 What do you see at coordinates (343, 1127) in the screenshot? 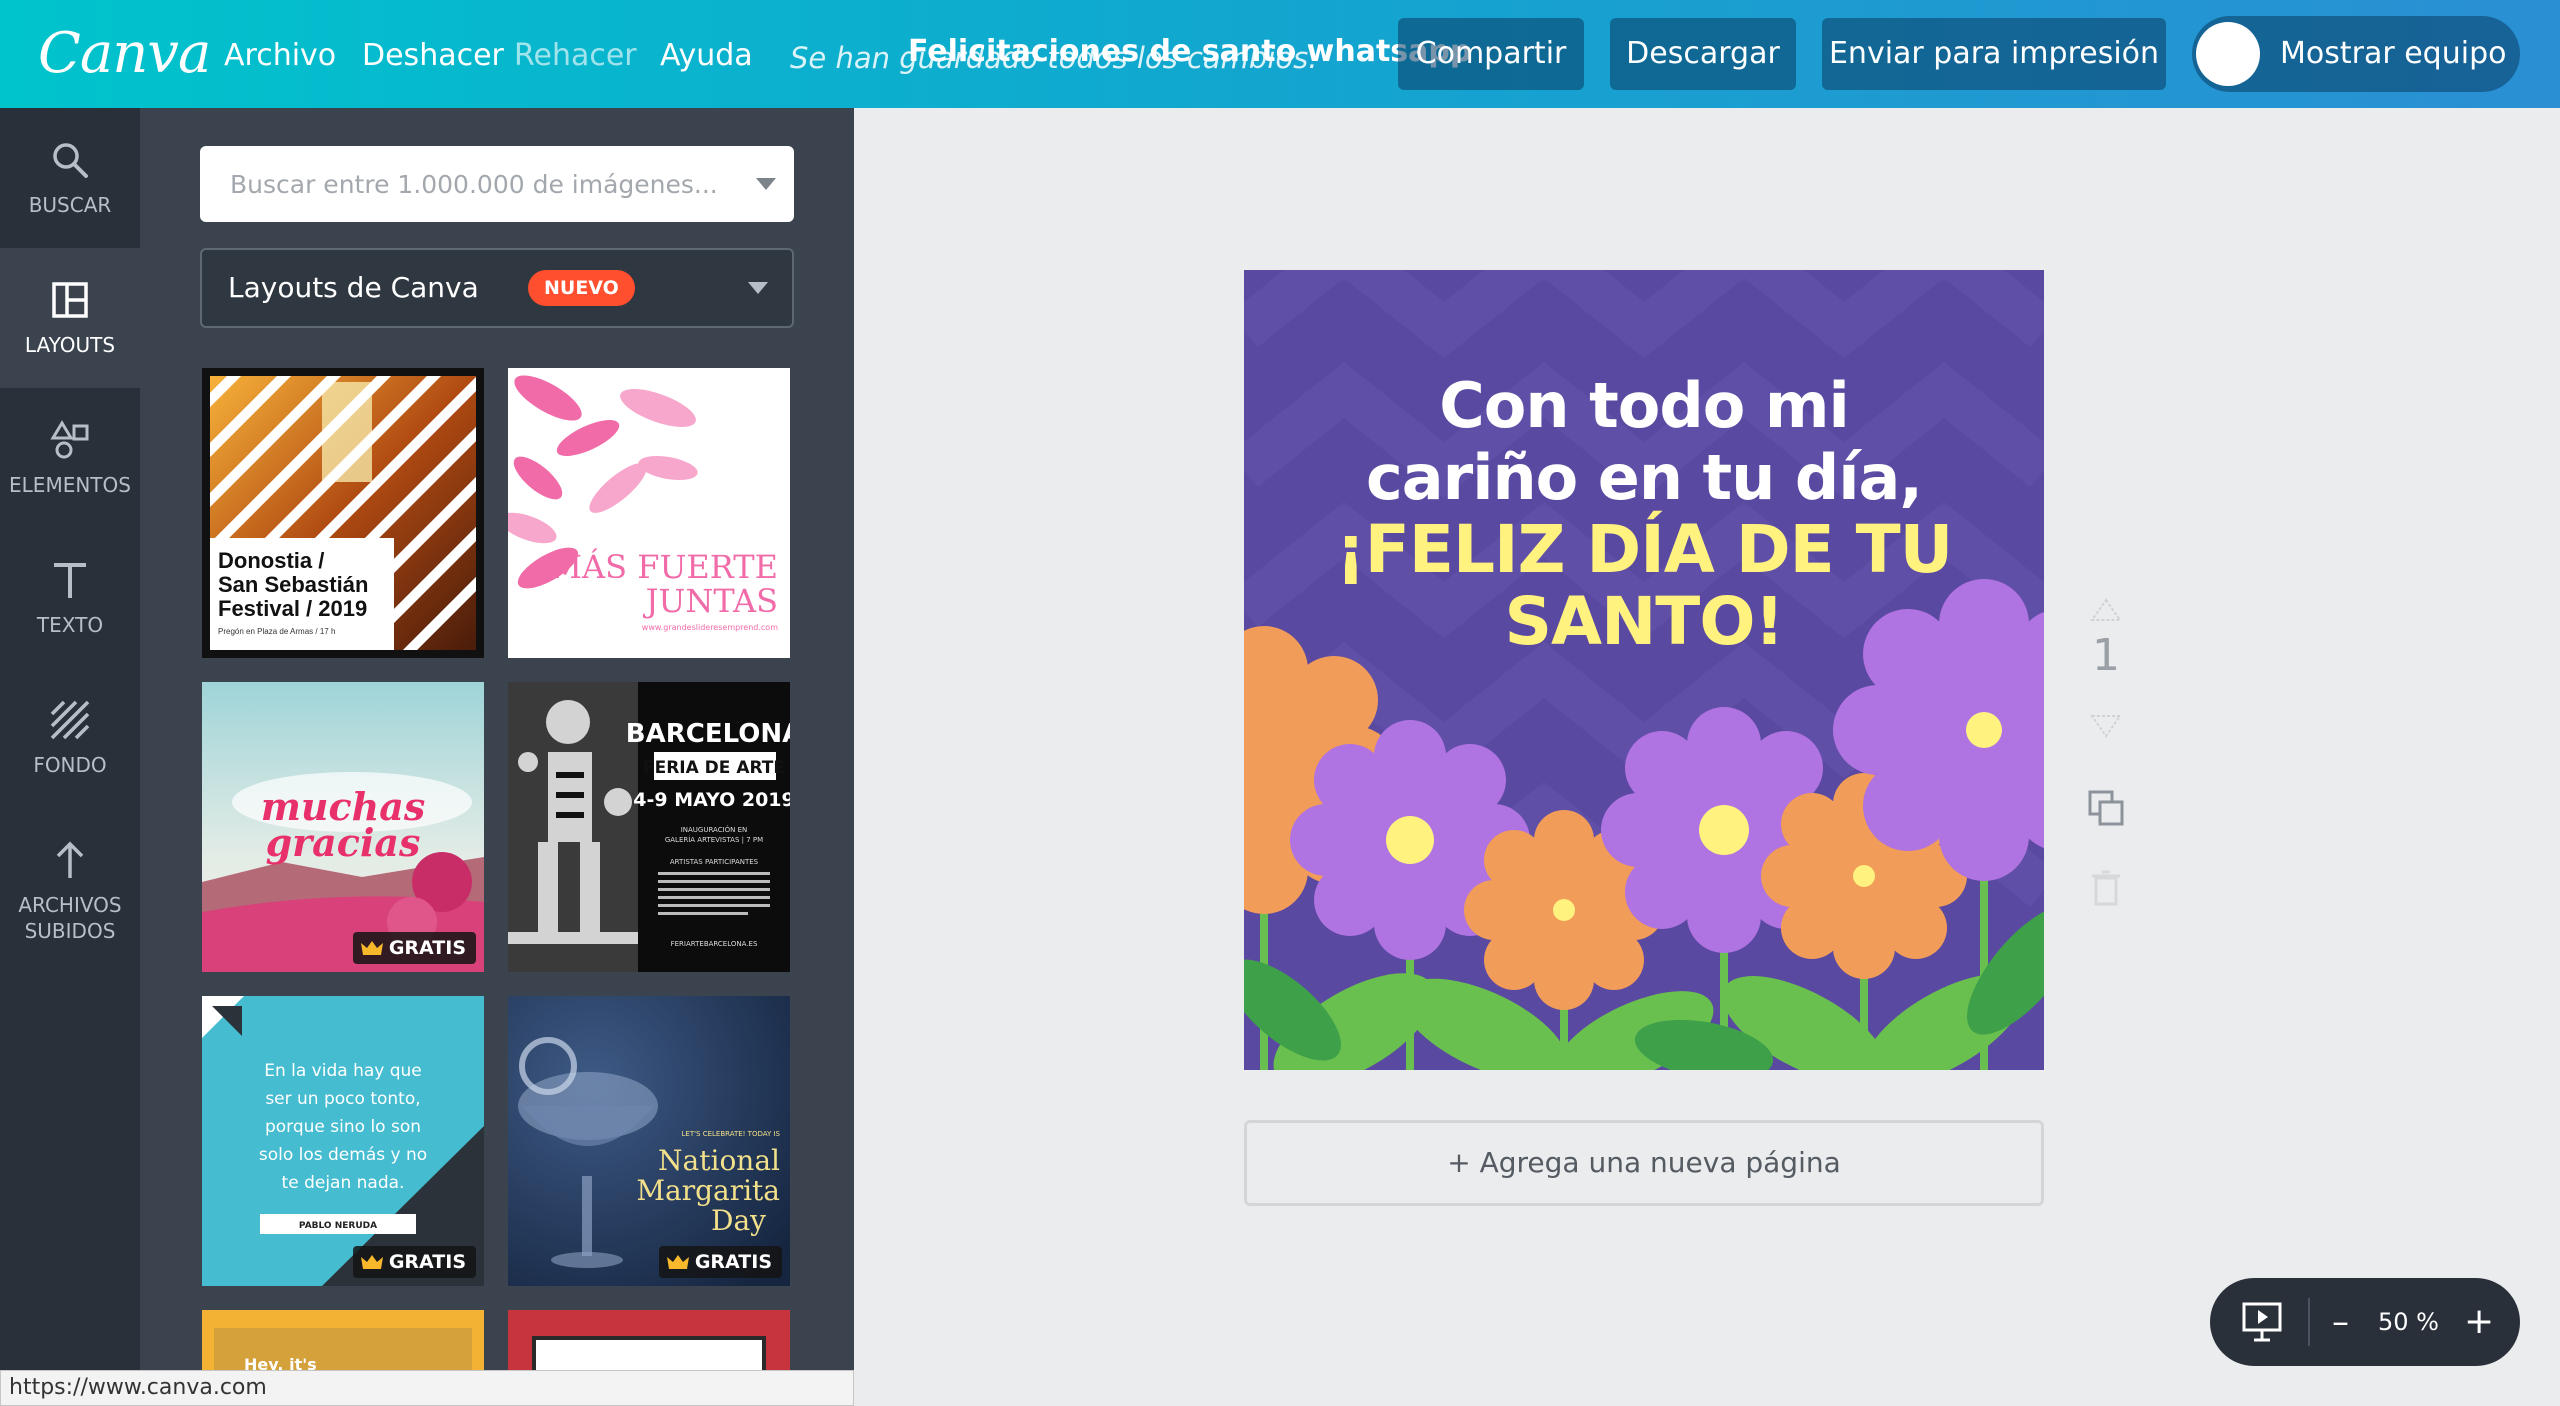
I see `thumb-text: porque sino lo son` at bounding box center [343, 1127].